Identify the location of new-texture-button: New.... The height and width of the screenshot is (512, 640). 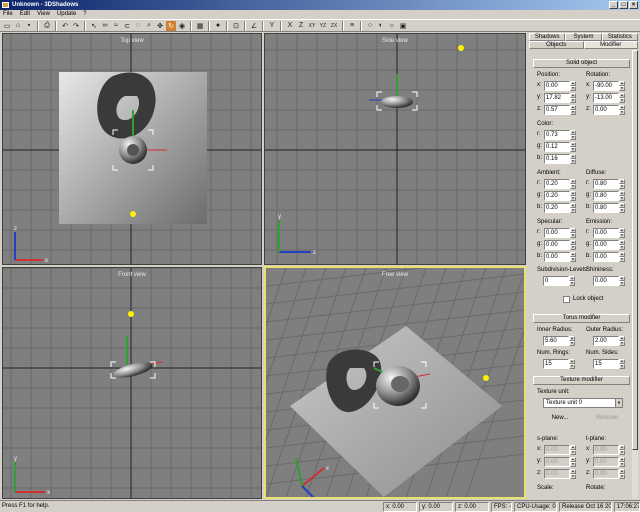
(560, 419).